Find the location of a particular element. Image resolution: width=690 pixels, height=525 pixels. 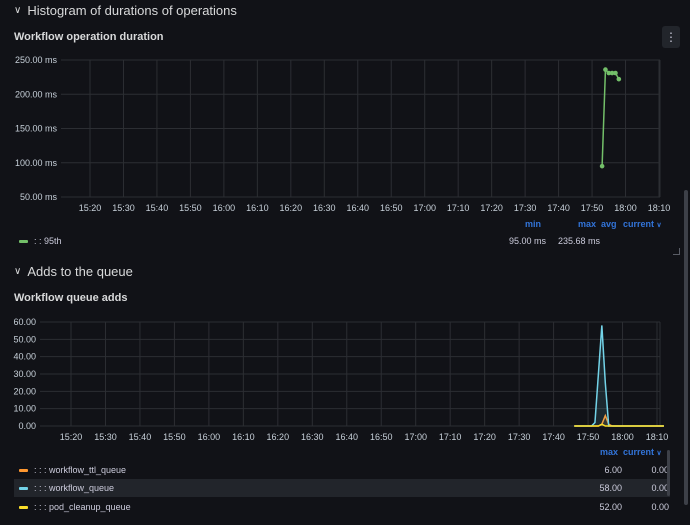

y-tick-label: 250.00 ms is located at coordinates (36, 60).